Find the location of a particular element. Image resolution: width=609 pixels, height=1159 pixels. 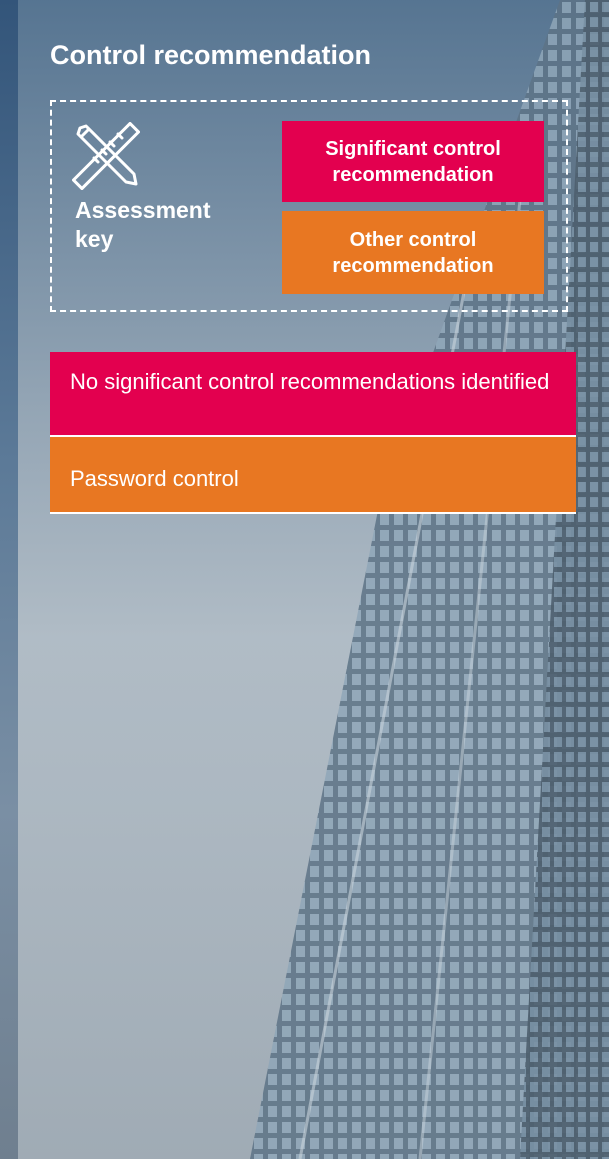

legend-significant-label: Significant control recommendation is located at coordinates (413, 161).